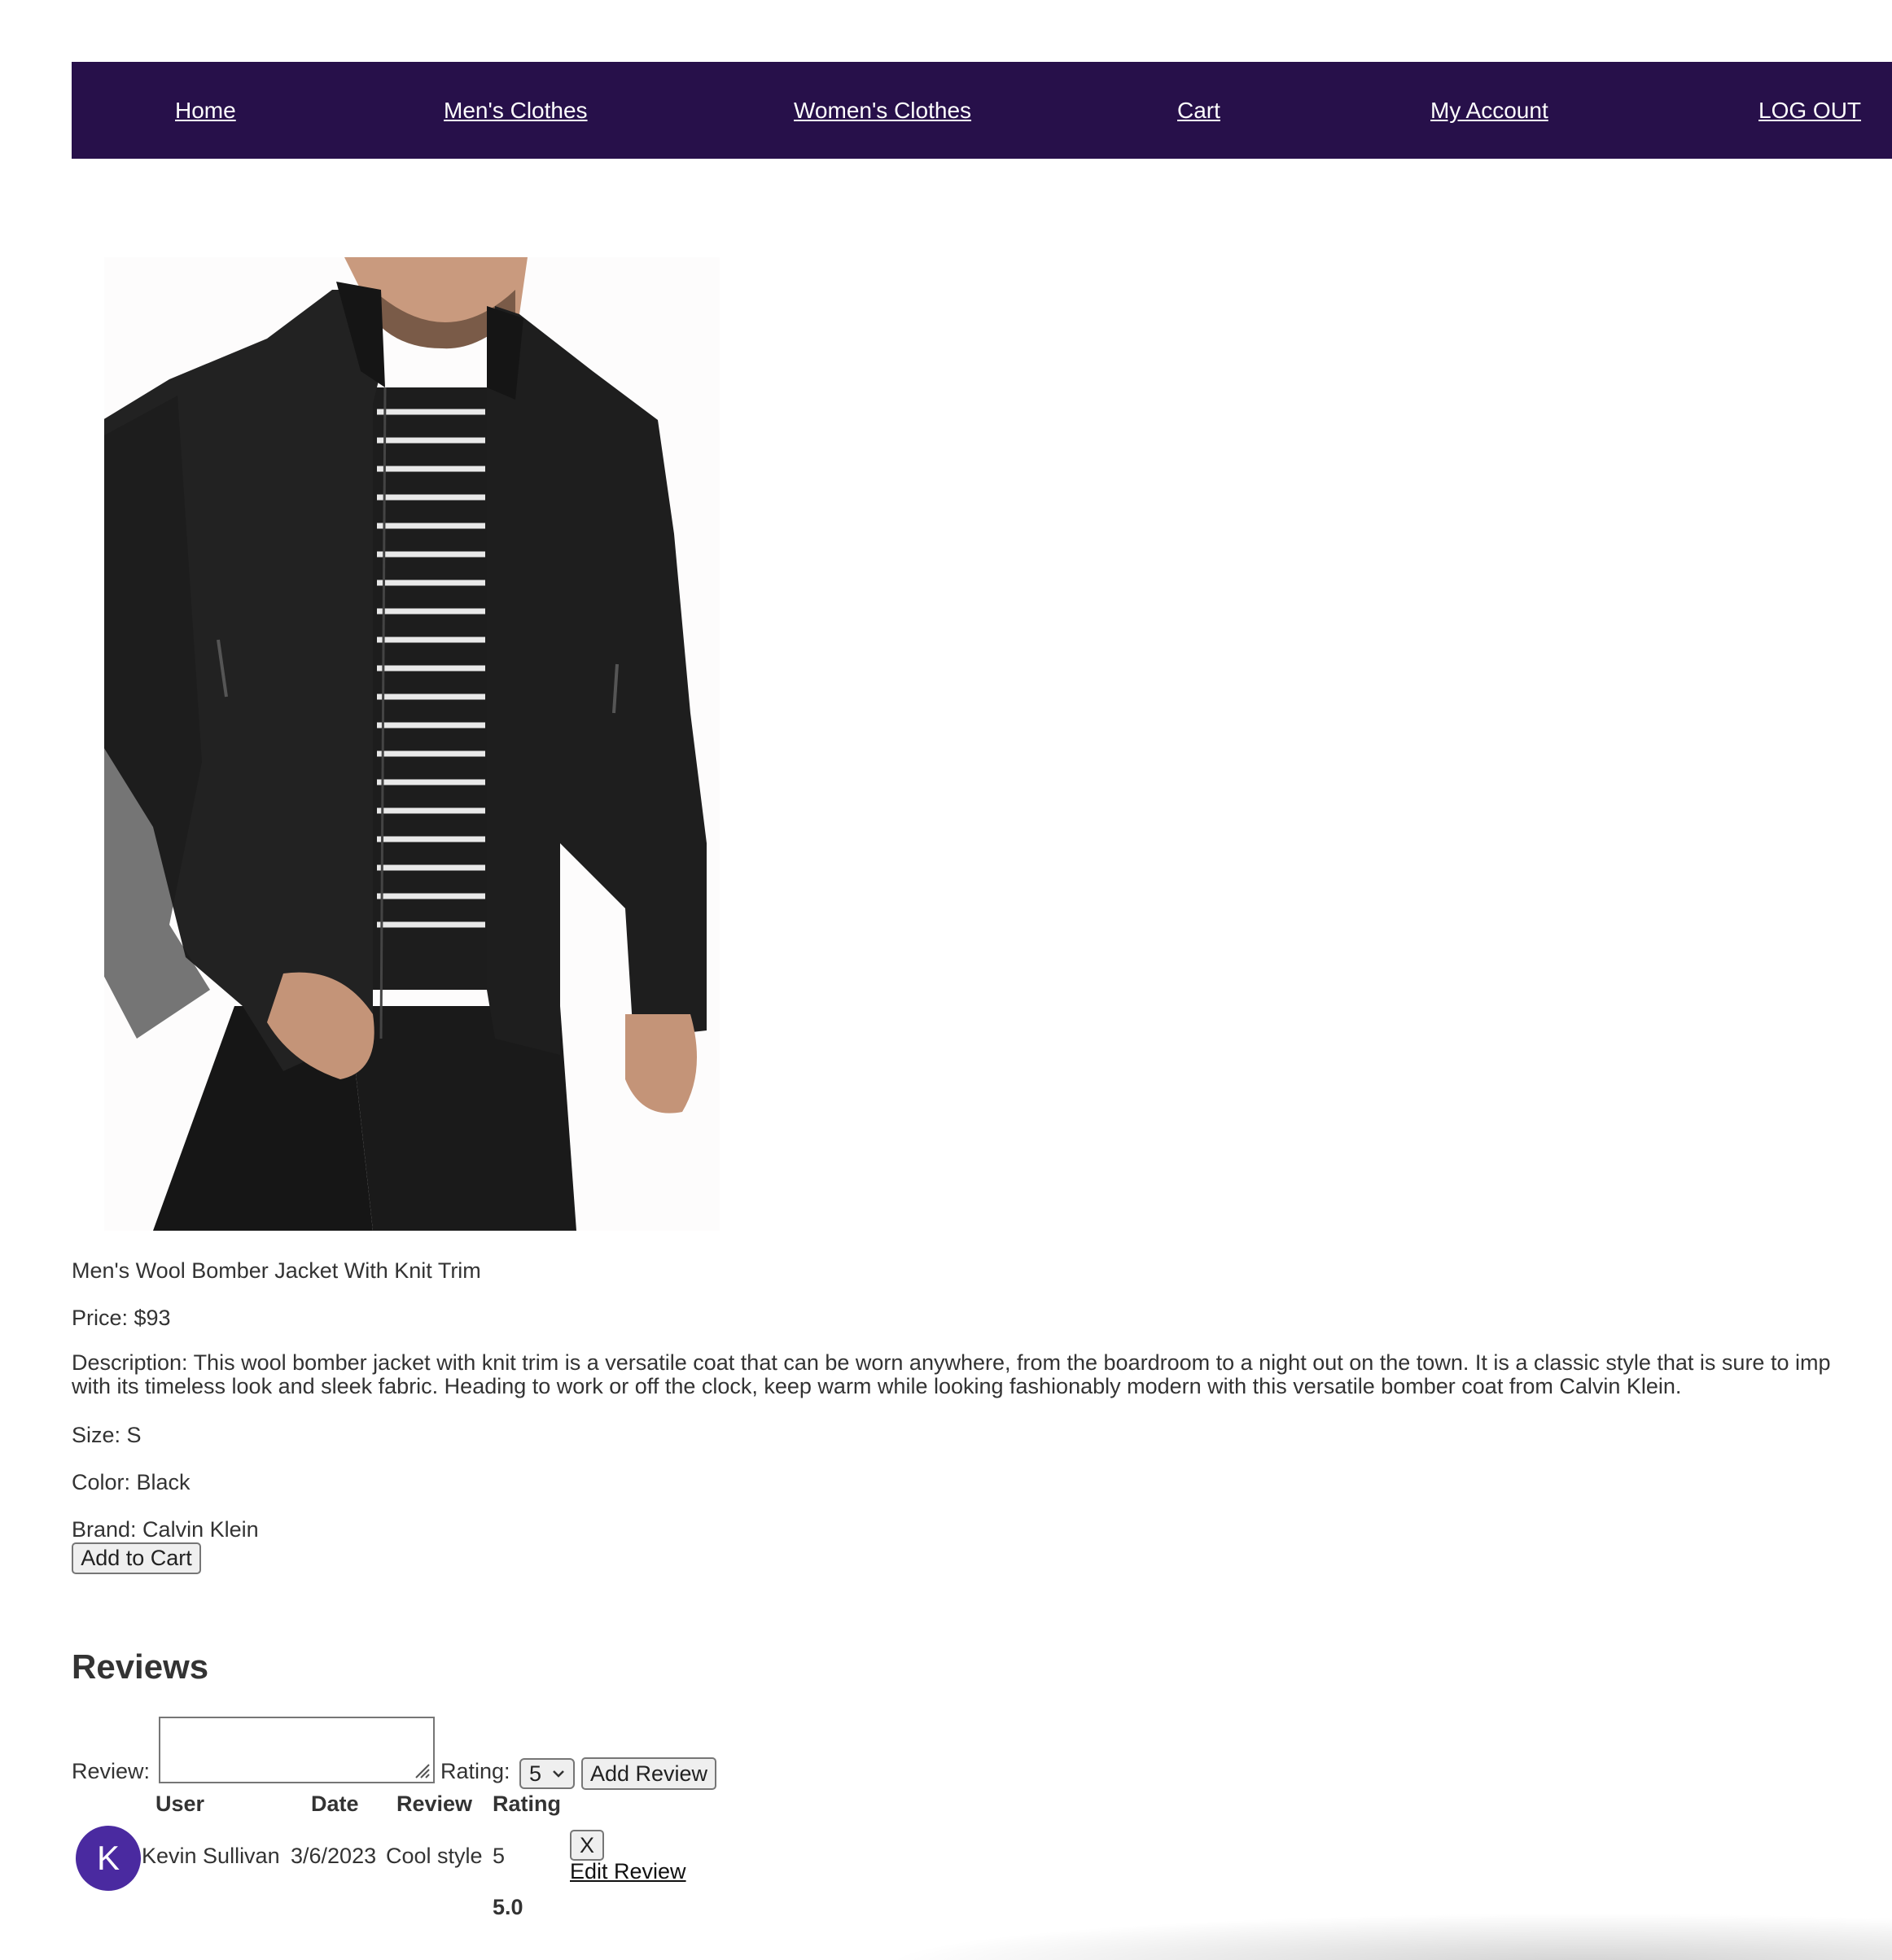  What do you see at coordinates (648, 1773) in the screenshot?
I see `add-review-button: Add Review` at bounding box center [648, 1773].